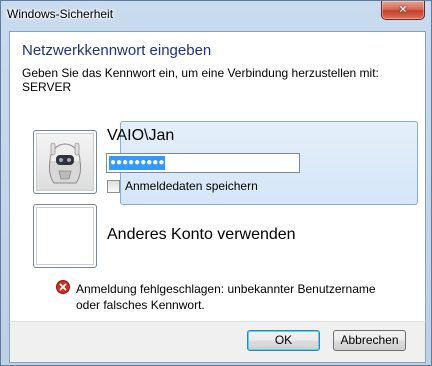 The image size is (432, 366). Describe the element at coordinates (203, 163) in the screenshot. I see `password-input: ●●●●●●●●●` at that location.